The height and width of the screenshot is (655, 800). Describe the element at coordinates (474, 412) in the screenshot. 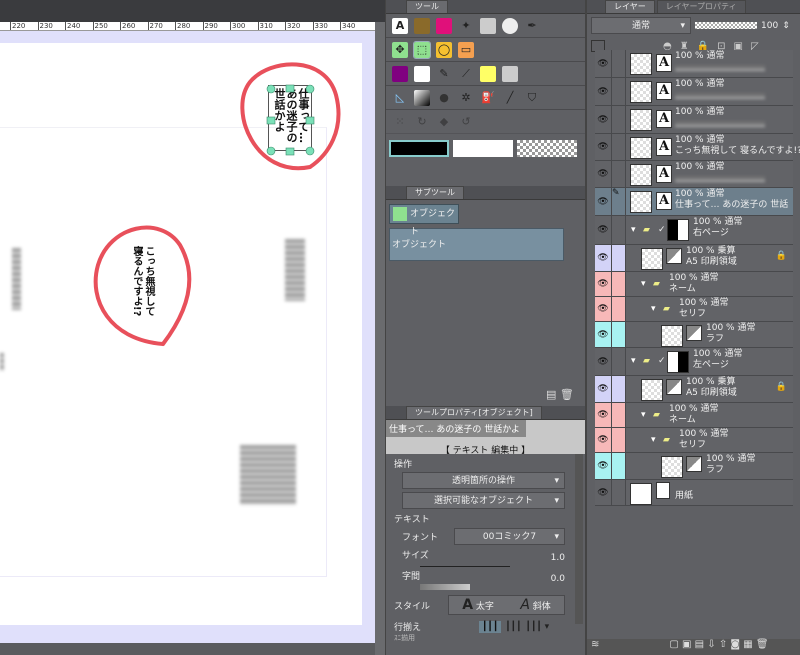

I see `tab-tool-property: ツールプロパティ[オブジェクト]` at that location.